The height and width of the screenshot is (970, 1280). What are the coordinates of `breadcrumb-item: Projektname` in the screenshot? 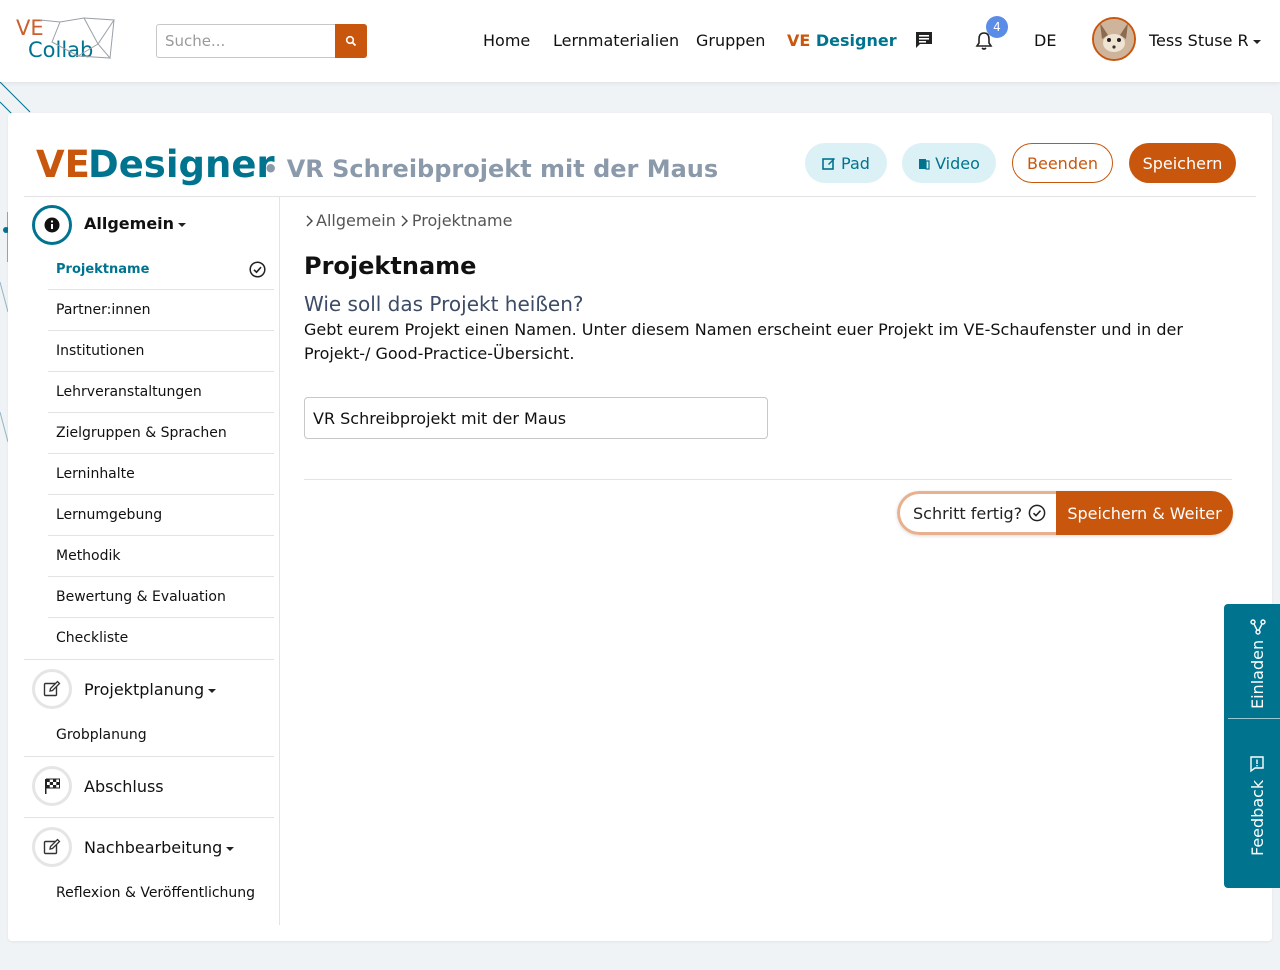 It's located at (462, 220).